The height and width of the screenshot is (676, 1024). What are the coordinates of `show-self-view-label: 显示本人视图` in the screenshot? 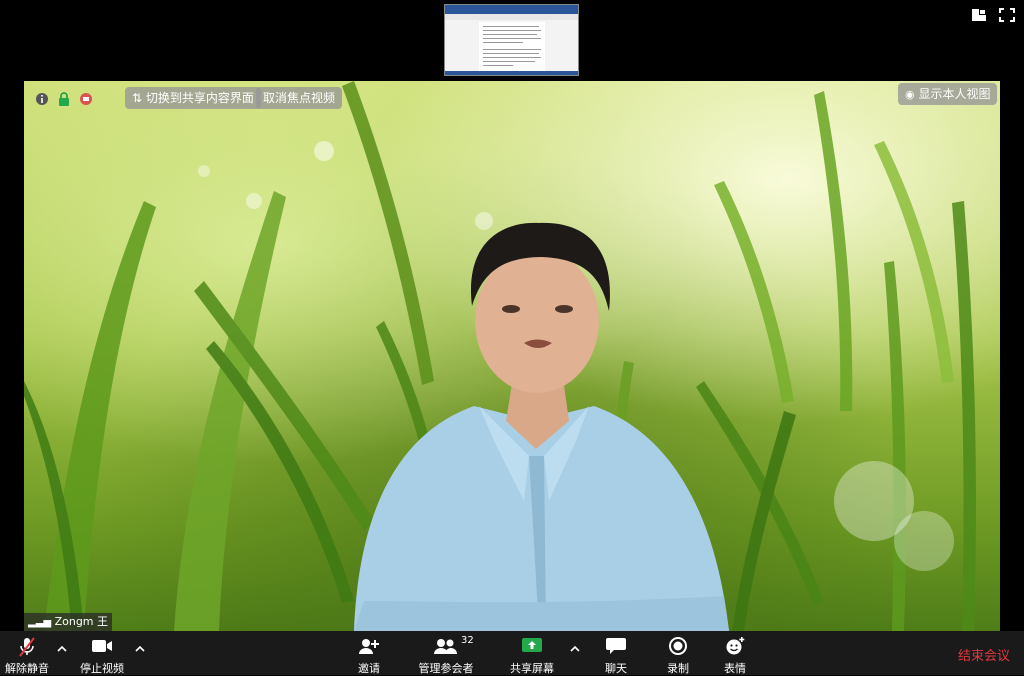 It's located at (954, 94).